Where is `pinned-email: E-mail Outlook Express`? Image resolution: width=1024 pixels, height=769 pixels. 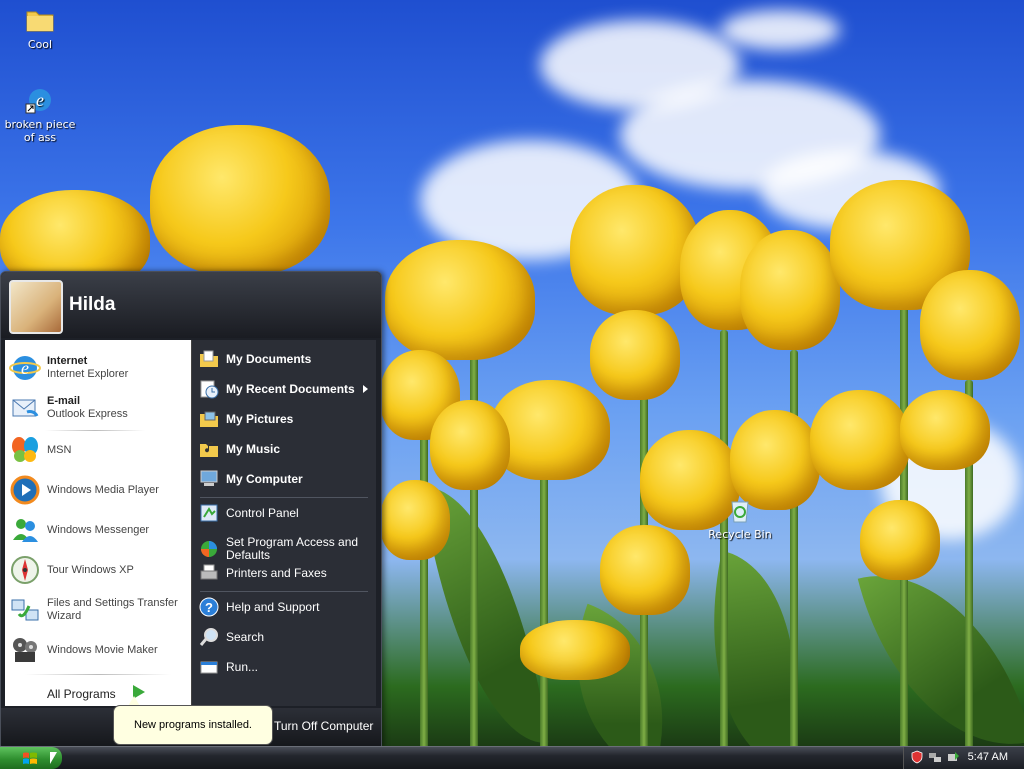 pinned-email: E-mail Outlook Express is located at coordinates (99, 408).